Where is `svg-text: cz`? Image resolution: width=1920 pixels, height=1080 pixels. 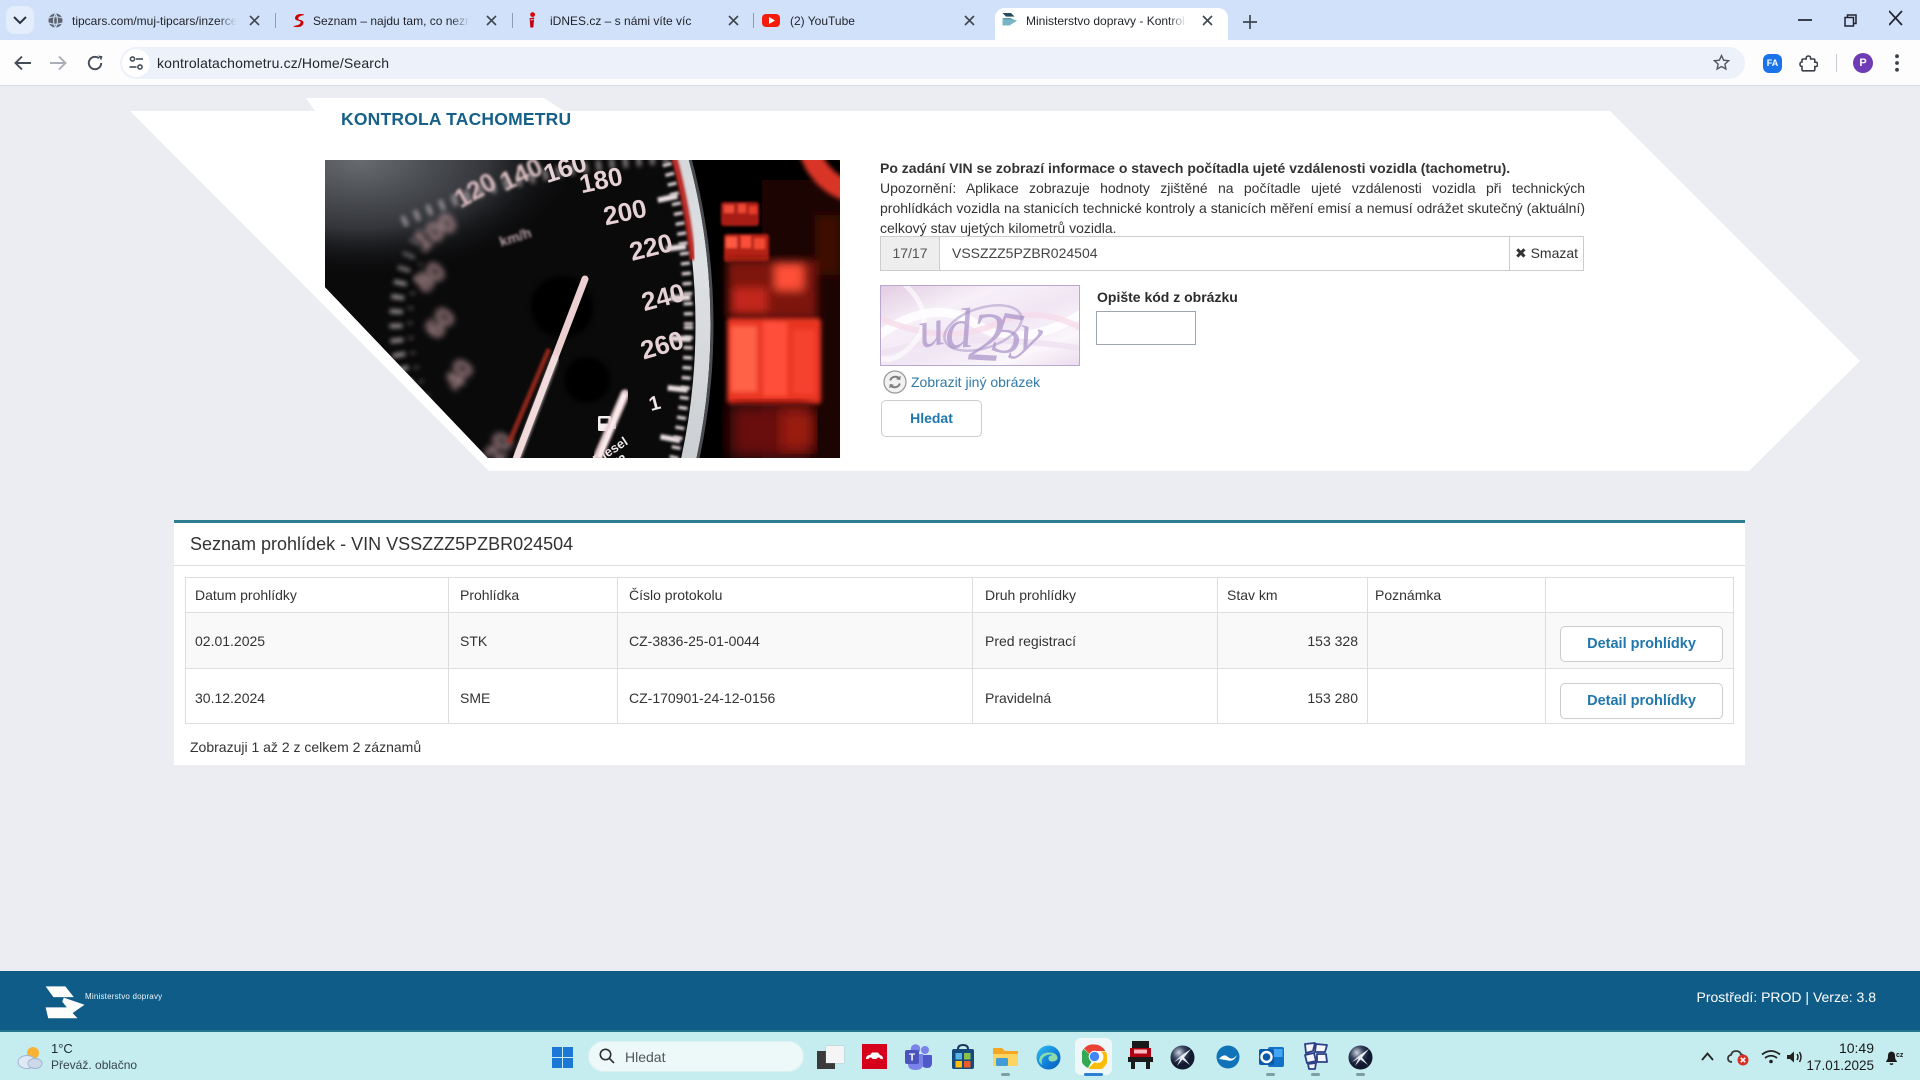
svg-text: cz is located at coordinates (1899, 1055).